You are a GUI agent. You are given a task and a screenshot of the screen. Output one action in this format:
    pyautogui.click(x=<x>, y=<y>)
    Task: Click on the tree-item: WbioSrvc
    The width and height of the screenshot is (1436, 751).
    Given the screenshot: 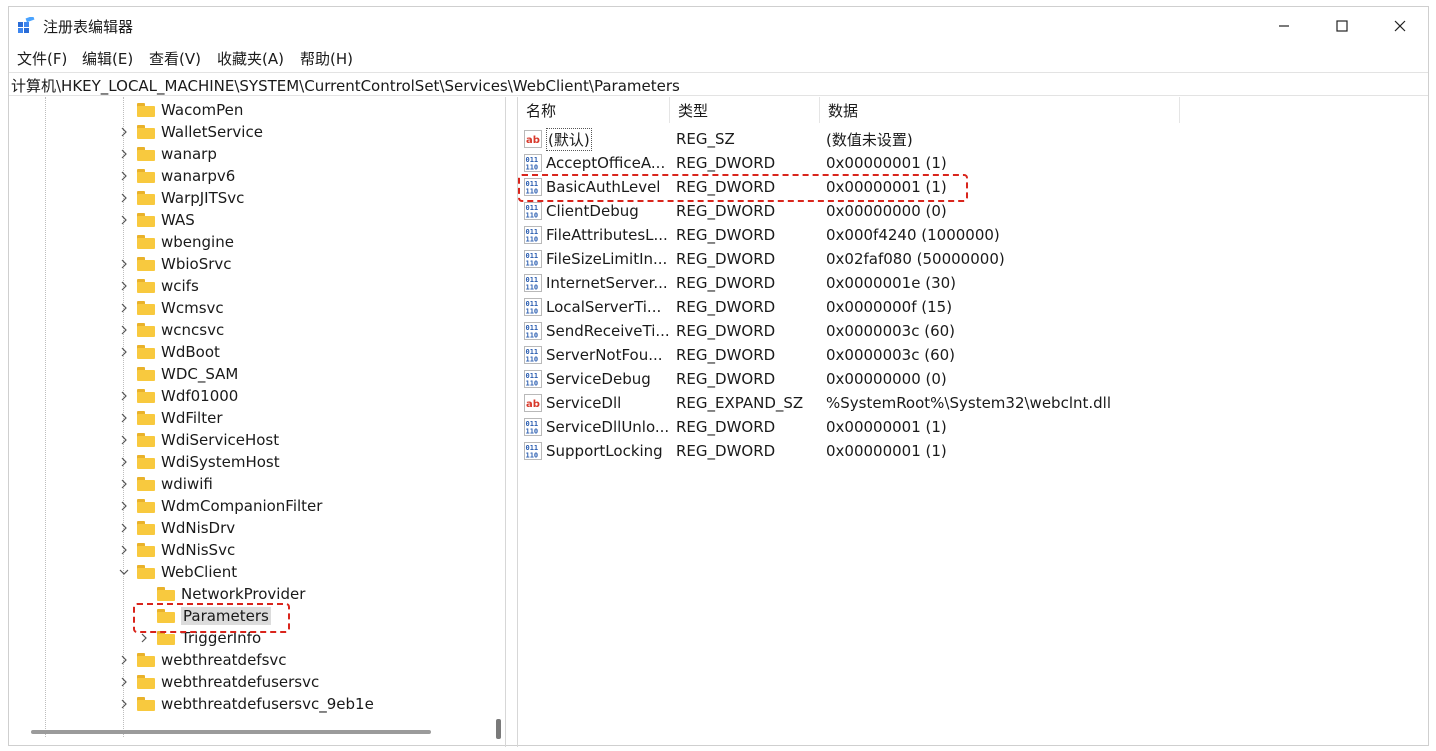 What is the action you would take?
    pyautogui.click(x=174, y=264)
    